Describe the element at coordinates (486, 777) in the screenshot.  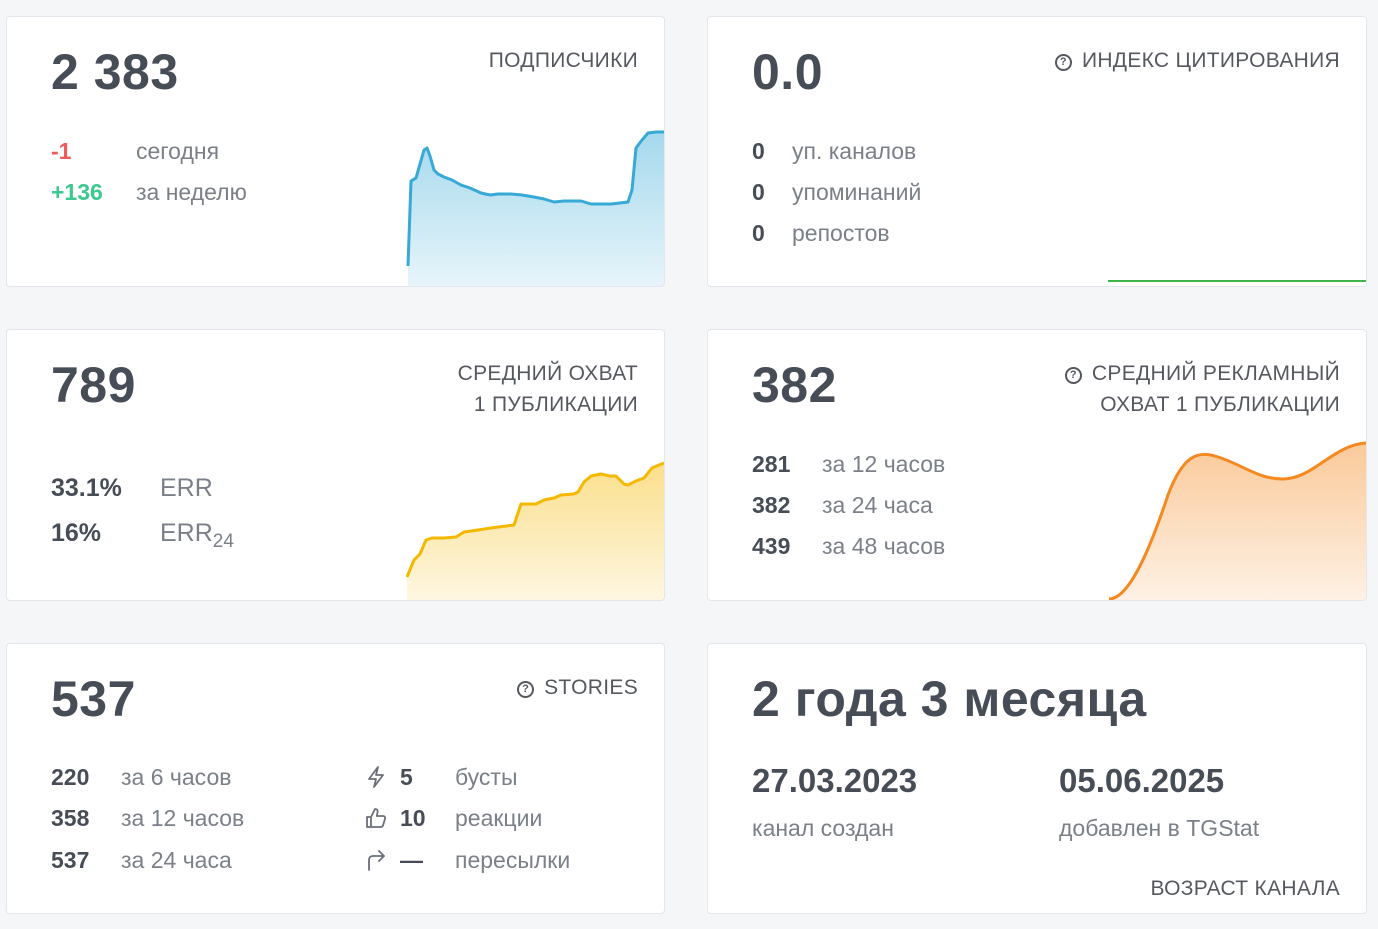
I see `boosts-label: бусты` at that location.